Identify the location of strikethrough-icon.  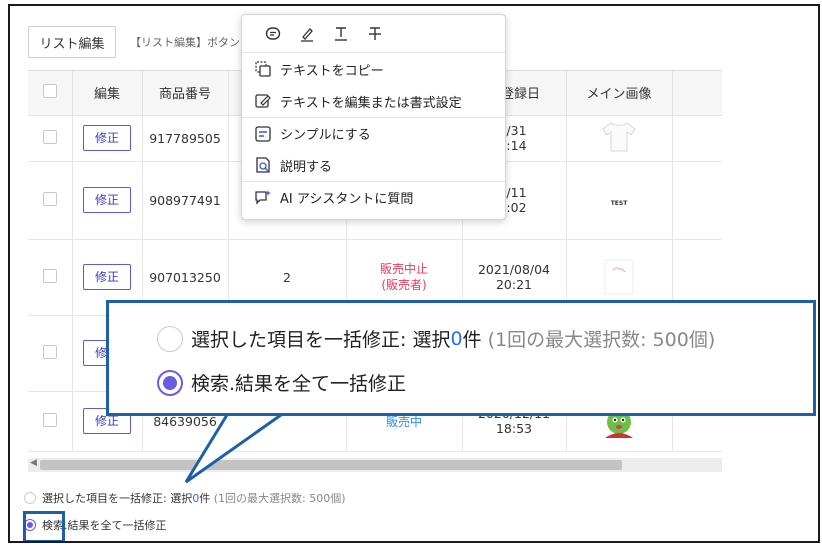
(375, 34).